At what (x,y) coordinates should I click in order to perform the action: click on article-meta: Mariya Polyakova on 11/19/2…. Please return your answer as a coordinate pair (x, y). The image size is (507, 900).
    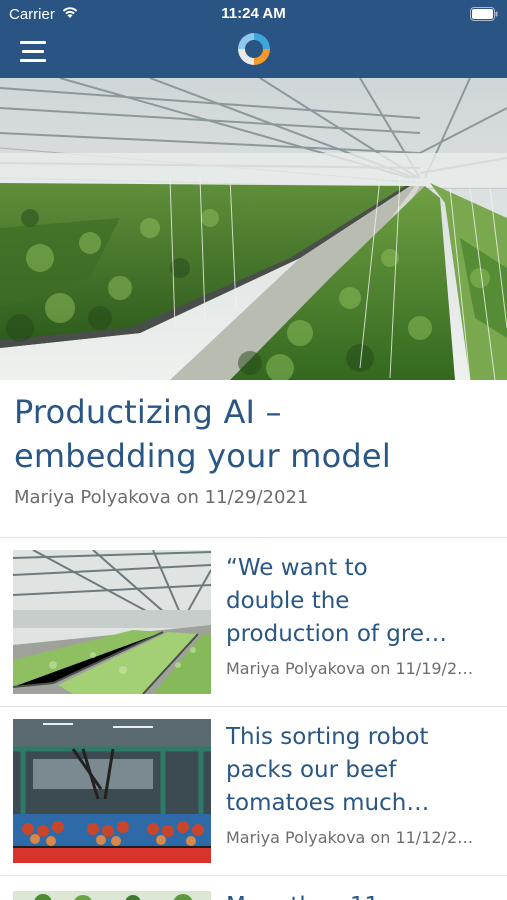
    Looking at the image, I should click on (350, 668).